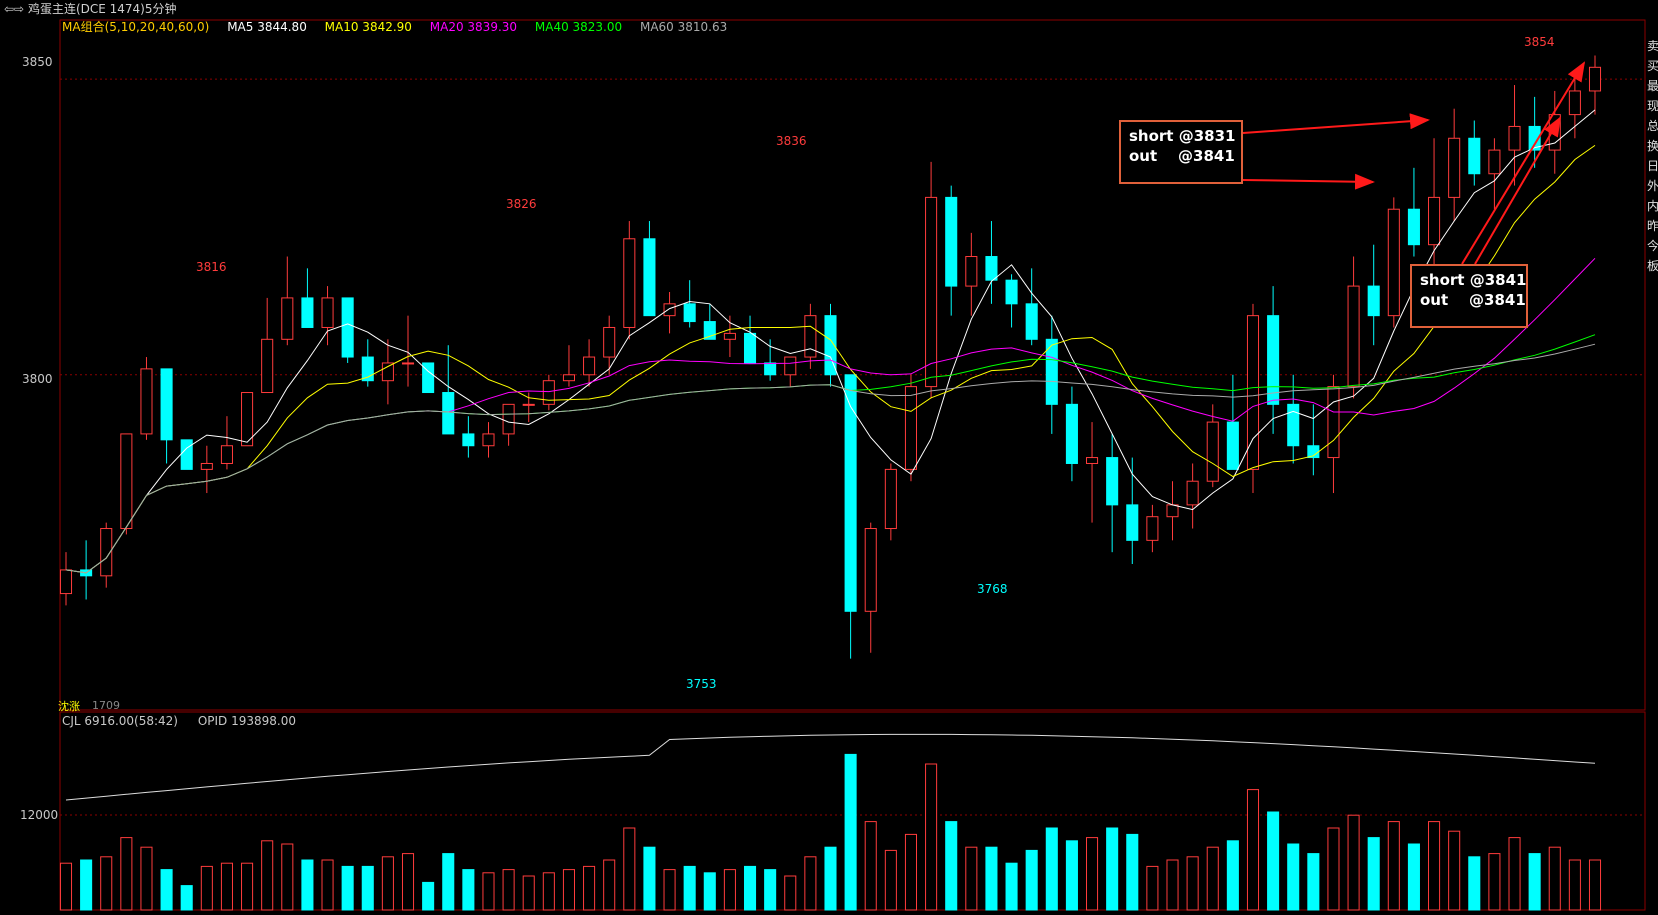  What do you see at coordinates (37, 62) in the screenshot?
I see `price-axis-label-top: 3850` at bounding box center [37, 62].